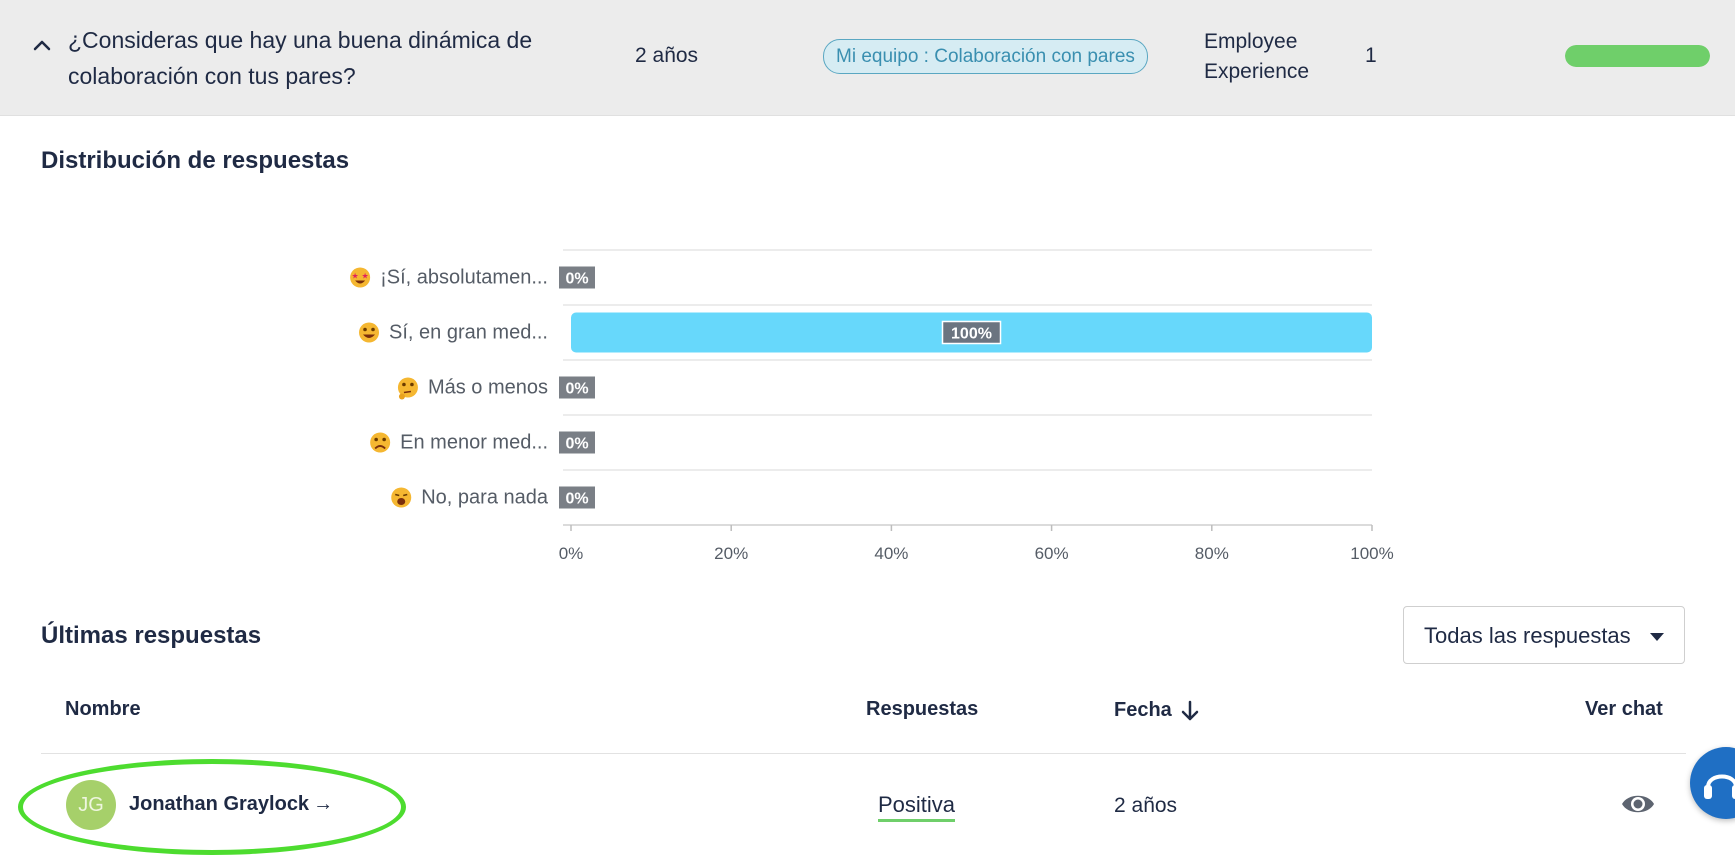 The height and width of the screenshot is (859, 1735). I want to click on x-tick-label: 60%, so click(1052, 553).